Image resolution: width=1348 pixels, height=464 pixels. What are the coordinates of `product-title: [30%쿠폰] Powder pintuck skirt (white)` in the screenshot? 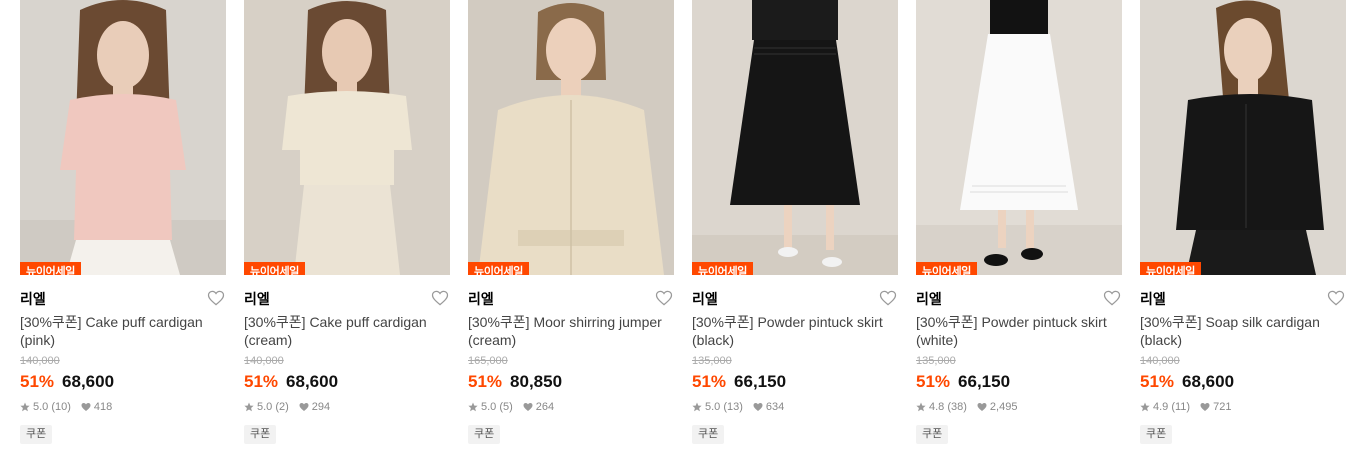 It's located at (1019, 331).